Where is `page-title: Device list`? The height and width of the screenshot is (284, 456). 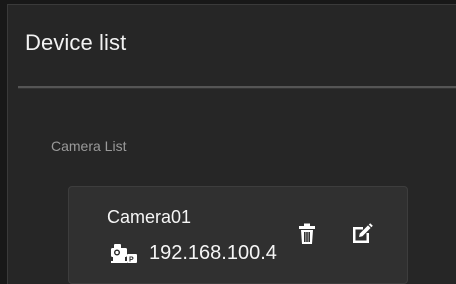
page-title: Device list is located at coordinates (76, 42).